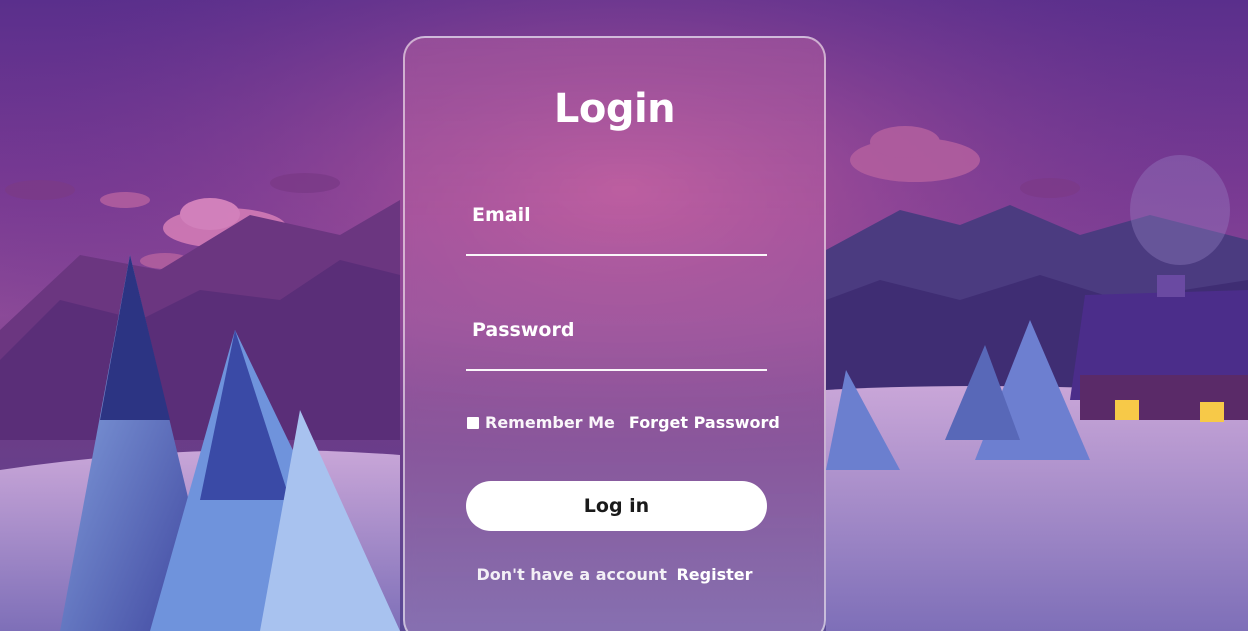 This screenshot has width=1248, height=631. Describe the element at coordinates (616, 344) in the screenshot. I see `password-field: Password` at that location.